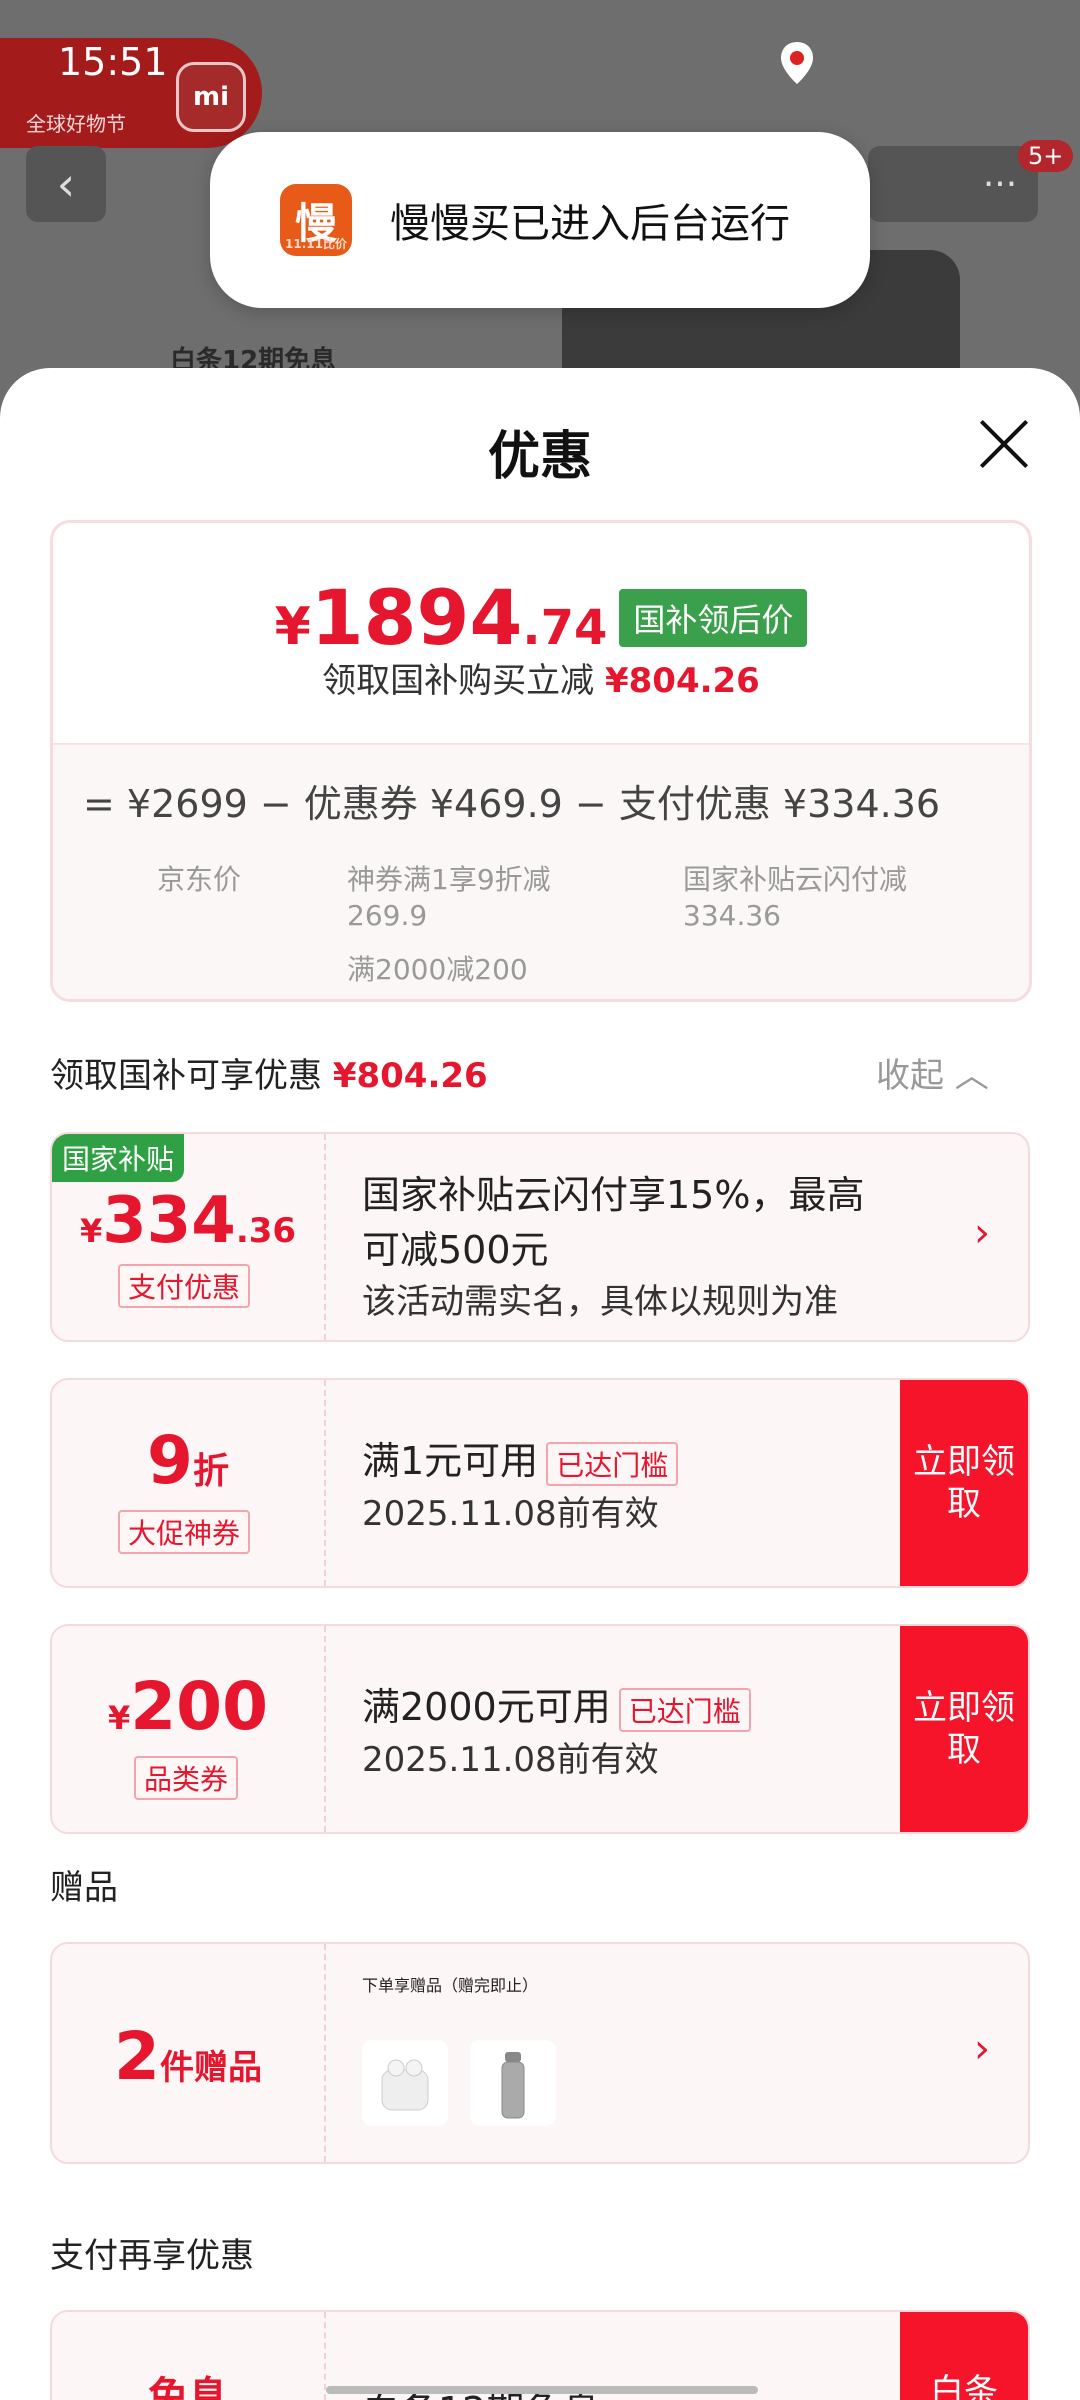 The image size is (1080, 2400). What do you see at coordinates (642, 1243) in the screenshot?
I see `subsidy-info: 国家补贴云闪付享15%，最高 可减500元 该活动需实名，具体以规则为准` at bounding box center [642, 1243].